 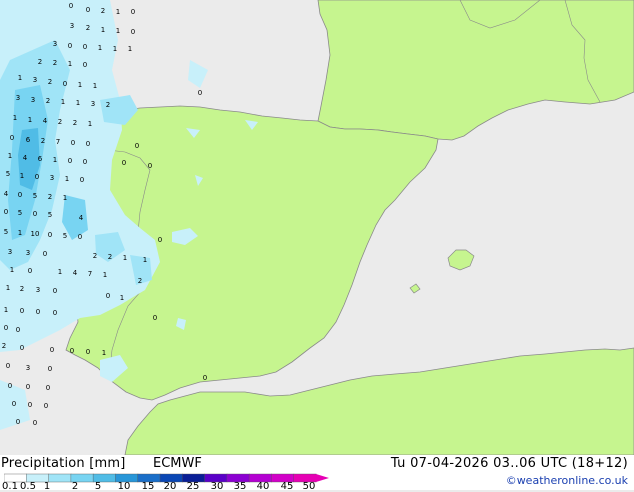 What do you see at coordinates (287, 486) in the screenshot?
I see `legend-tick-label: 45` at bounding box center [287, 486].